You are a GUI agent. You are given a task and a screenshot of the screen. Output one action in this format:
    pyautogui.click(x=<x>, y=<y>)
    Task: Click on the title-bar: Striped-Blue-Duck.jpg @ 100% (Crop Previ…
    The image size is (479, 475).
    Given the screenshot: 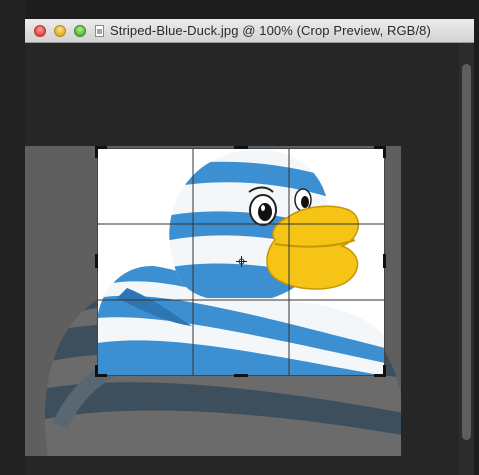 What is the action you would take?
    pyautogui.click(x=249, y=31)
    